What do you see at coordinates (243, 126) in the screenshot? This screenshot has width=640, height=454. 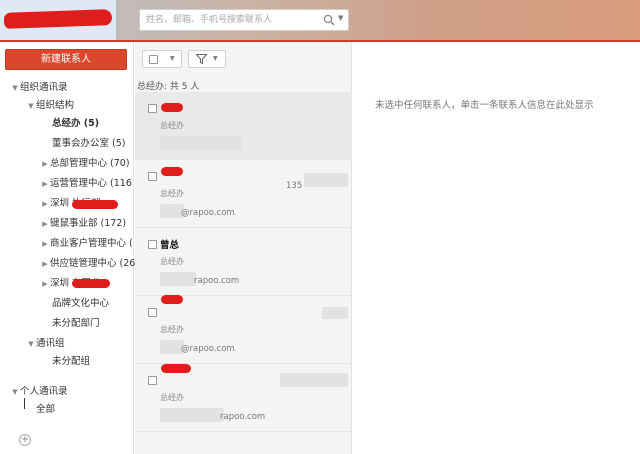 I see `contact-item: 总经办` at bounding box center [243, 126].